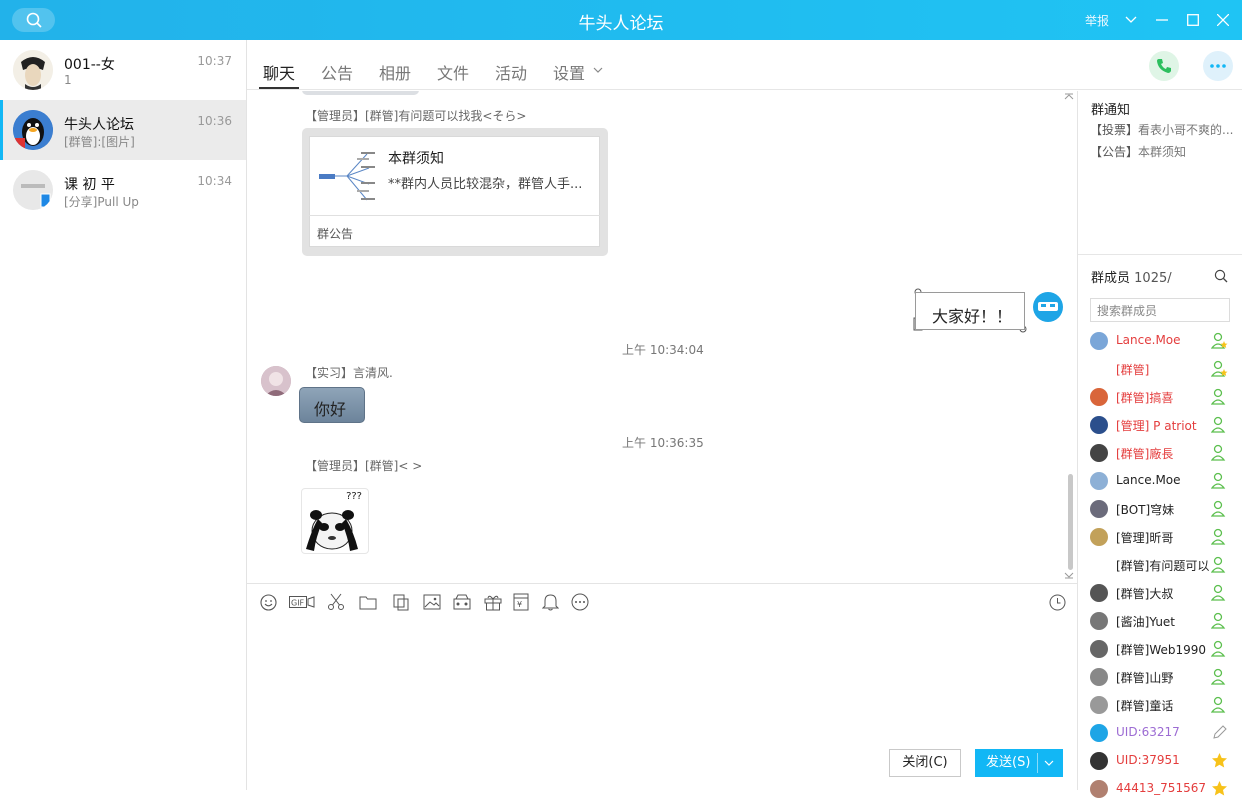 Image resolution: width=1242 pixels, height=801 pixels. Describe the element at coordinates (1161, 788) in the screenshot. I see `member-name: 44413_751567` at that location.